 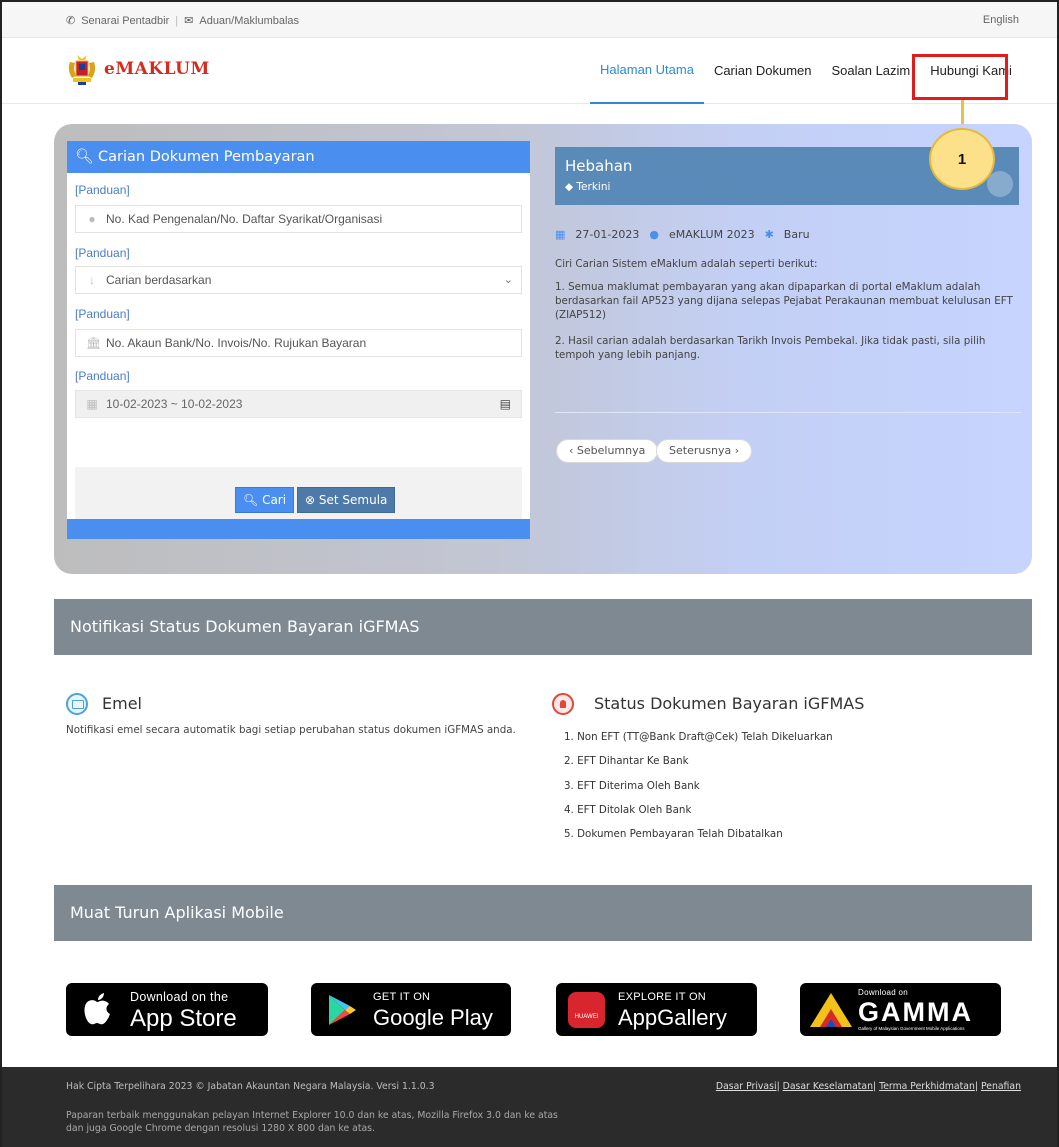 I want to click on search-panel-footer, so click(x=298, y=529).